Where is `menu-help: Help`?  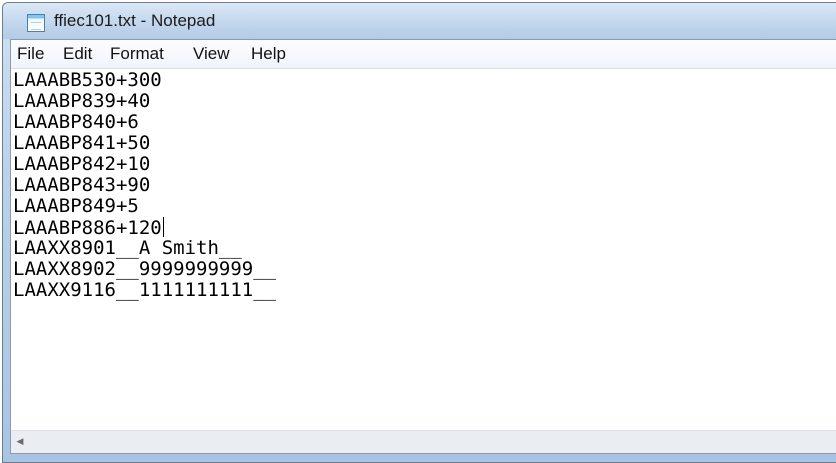
menu-help: Help is located at coordinates (268, 54).